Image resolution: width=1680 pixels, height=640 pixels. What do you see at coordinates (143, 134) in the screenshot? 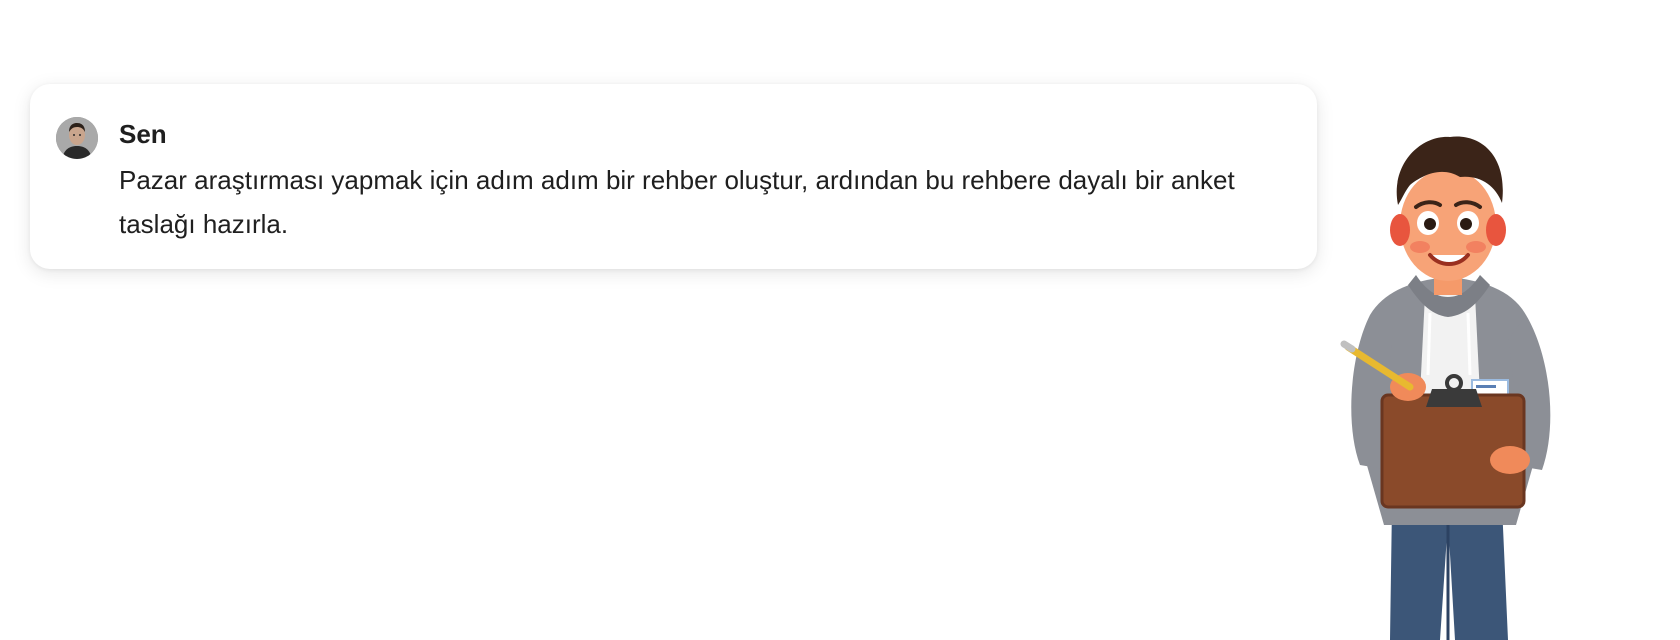
I see `sender-name: Sen` at bounding box center [143, 134].